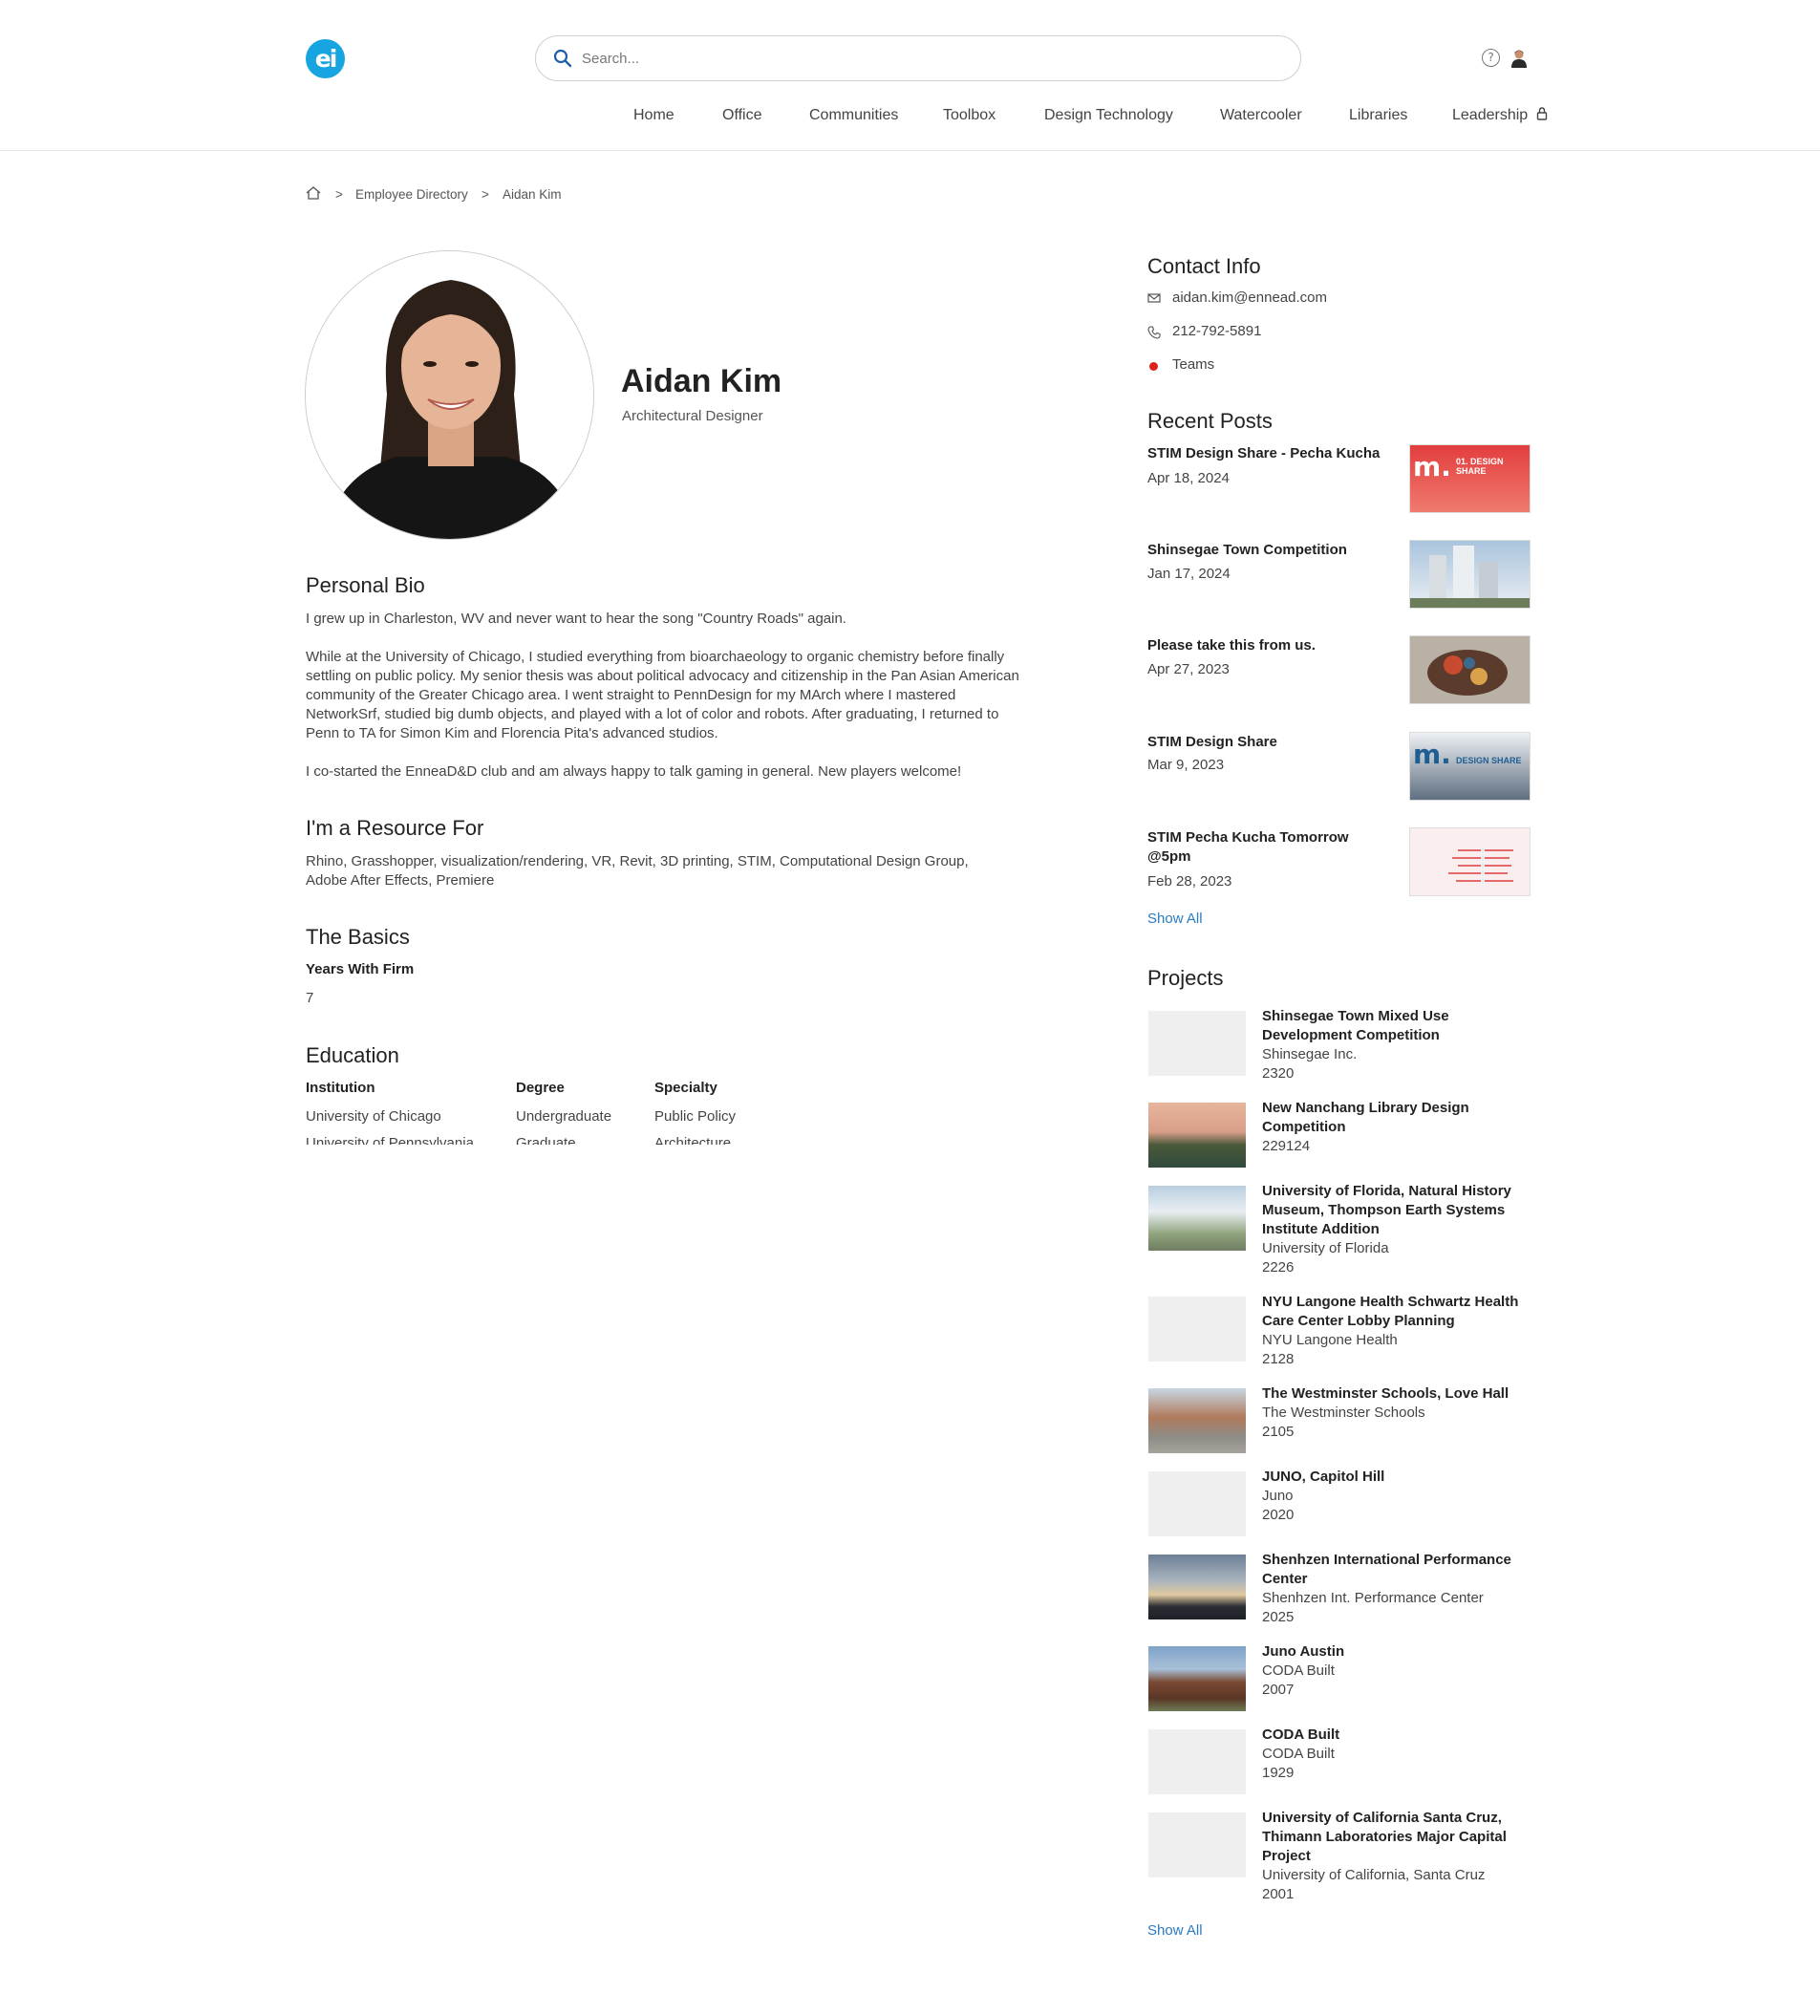  I want to click on project-number: 2007, so click(1279, 1690).